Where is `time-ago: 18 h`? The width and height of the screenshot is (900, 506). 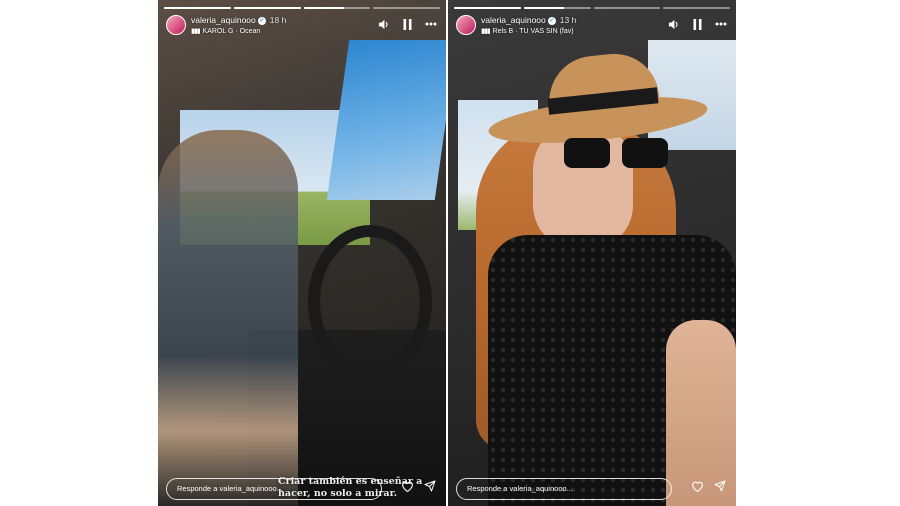 time-ago: 18 h is located at coordinates (278, 20).